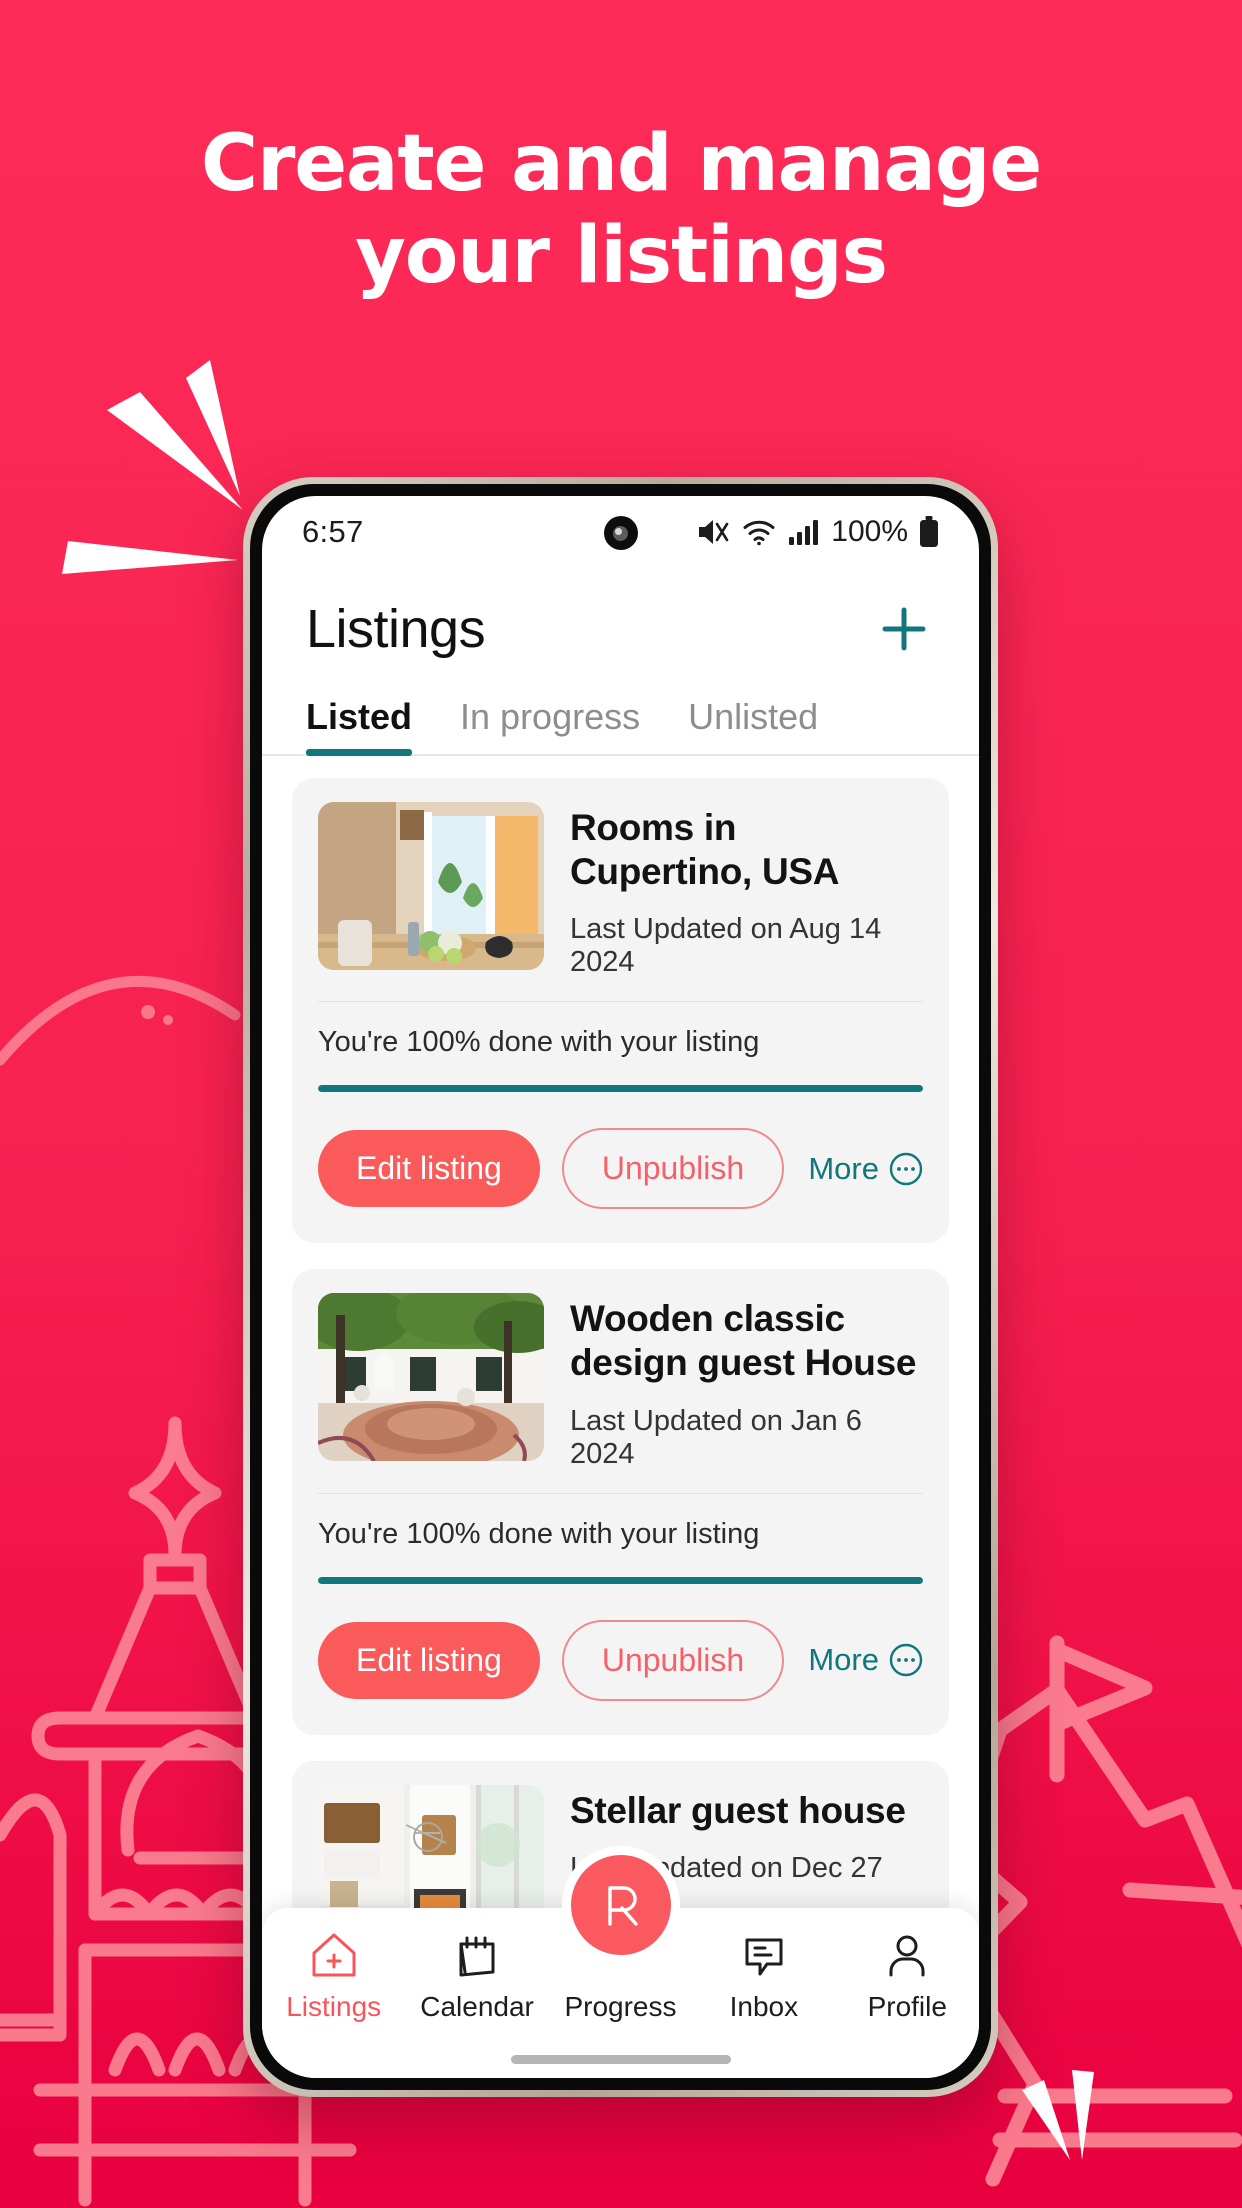 The height and width of the screenshot is (2208, 1242). I want to click on nav-item-calendar: Calendar, so click(477, 1975).